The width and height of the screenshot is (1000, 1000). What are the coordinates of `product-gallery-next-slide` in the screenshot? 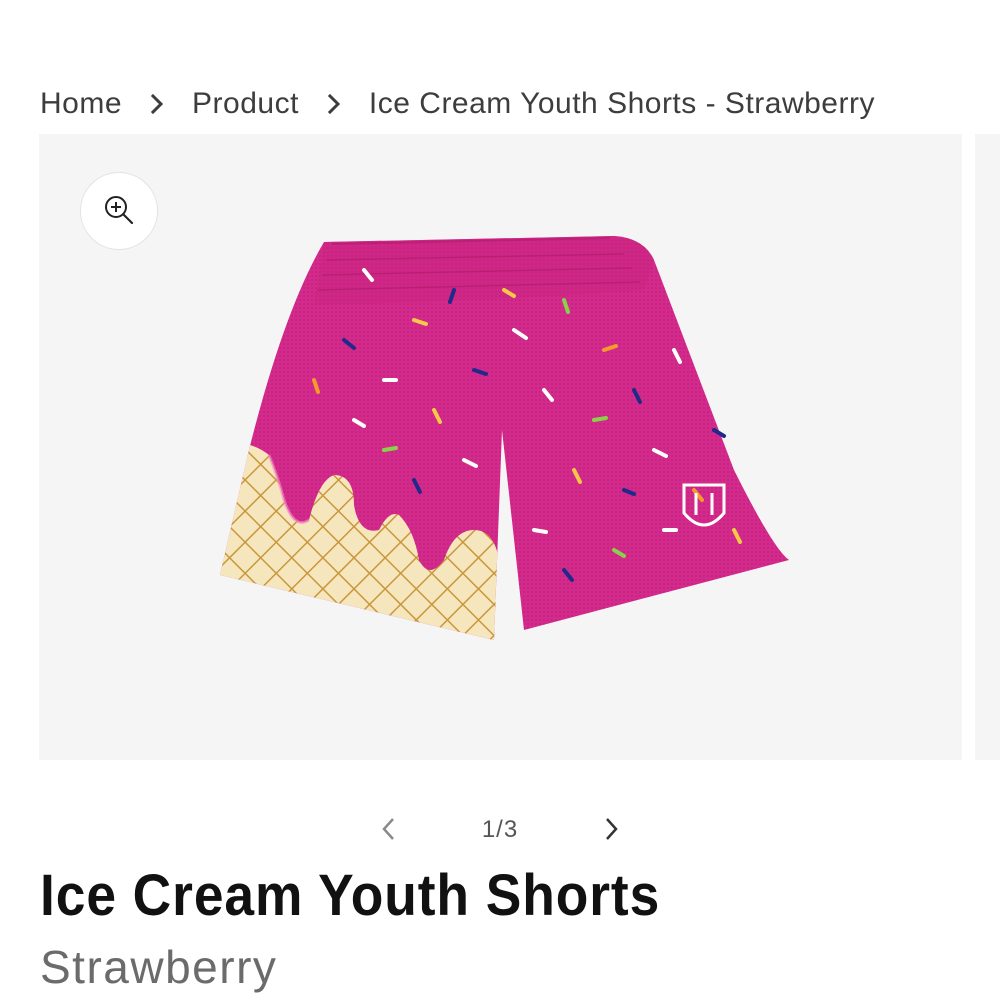 It's located at (987, 447).